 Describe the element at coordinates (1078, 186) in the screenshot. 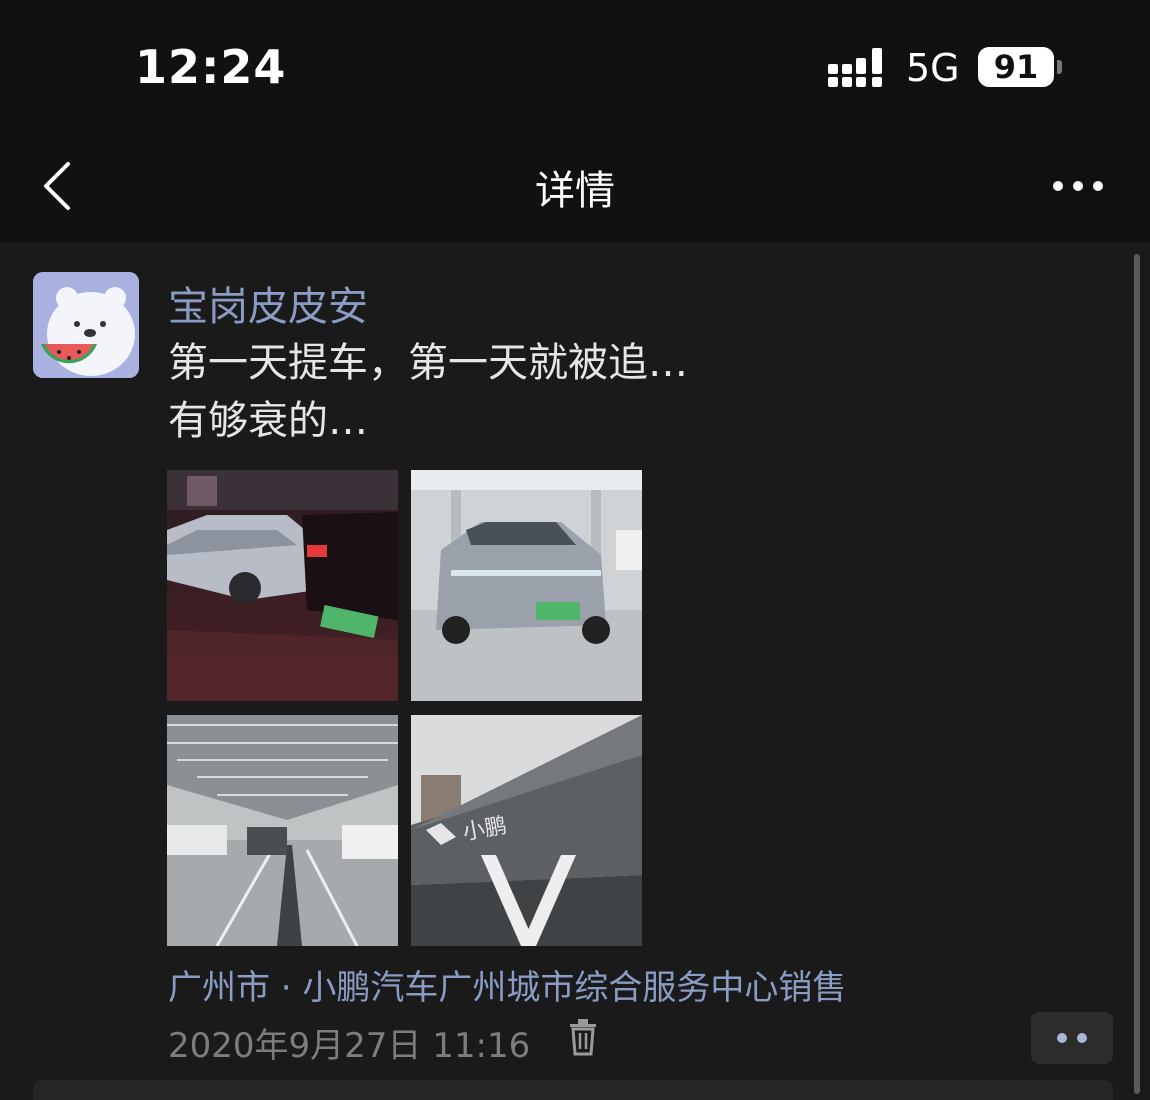

I see `more-icon` at that location.